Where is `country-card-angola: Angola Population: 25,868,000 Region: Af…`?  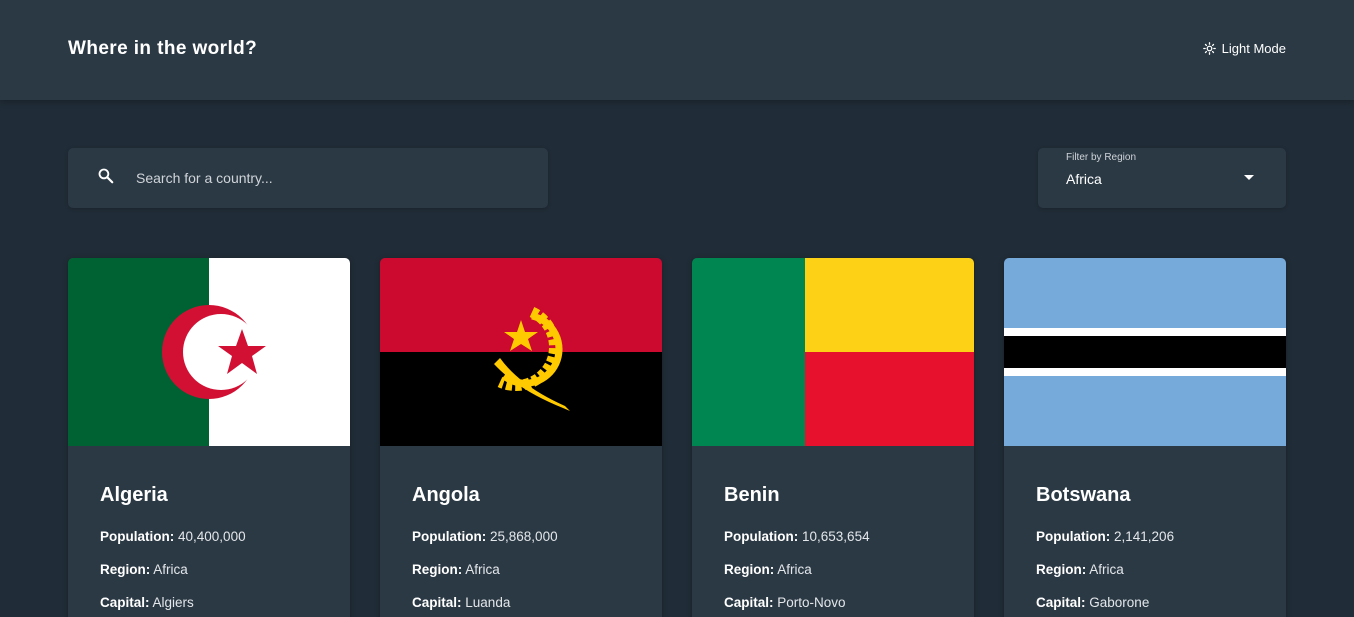
country-card-angola: Angola Population: 25,868,000 Region: Af… is located at coordinates (521, 437).